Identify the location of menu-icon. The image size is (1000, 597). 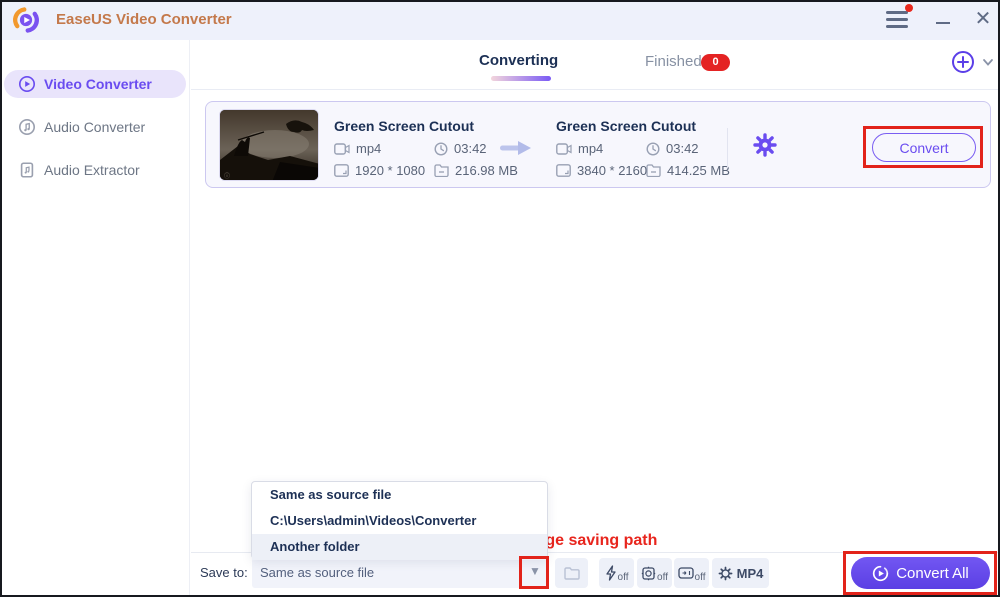
(900, 20).